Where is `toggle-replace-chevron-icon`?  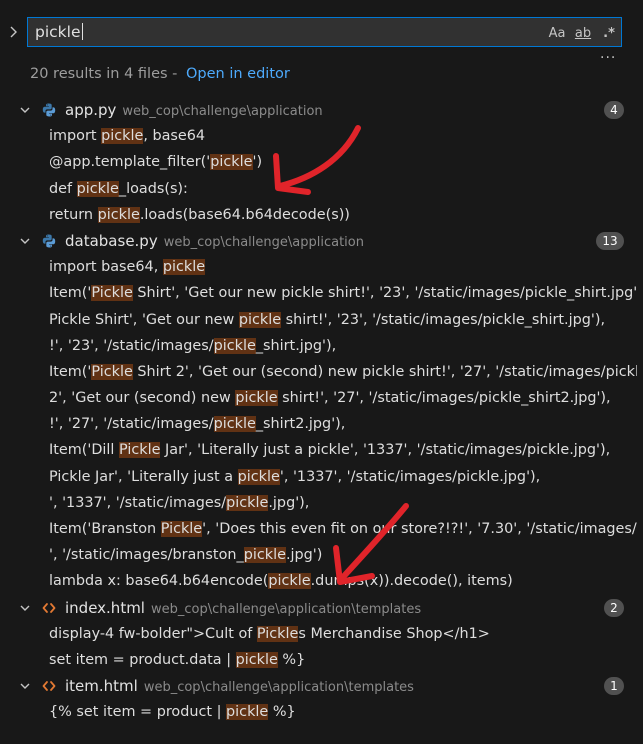 toggle-replace-chevron-icon is located at coordinates (13, 32).